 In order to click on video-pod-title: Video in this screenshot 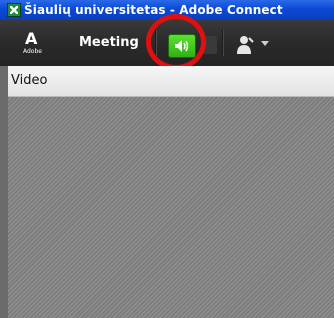, I will do `click(29, 80)`.